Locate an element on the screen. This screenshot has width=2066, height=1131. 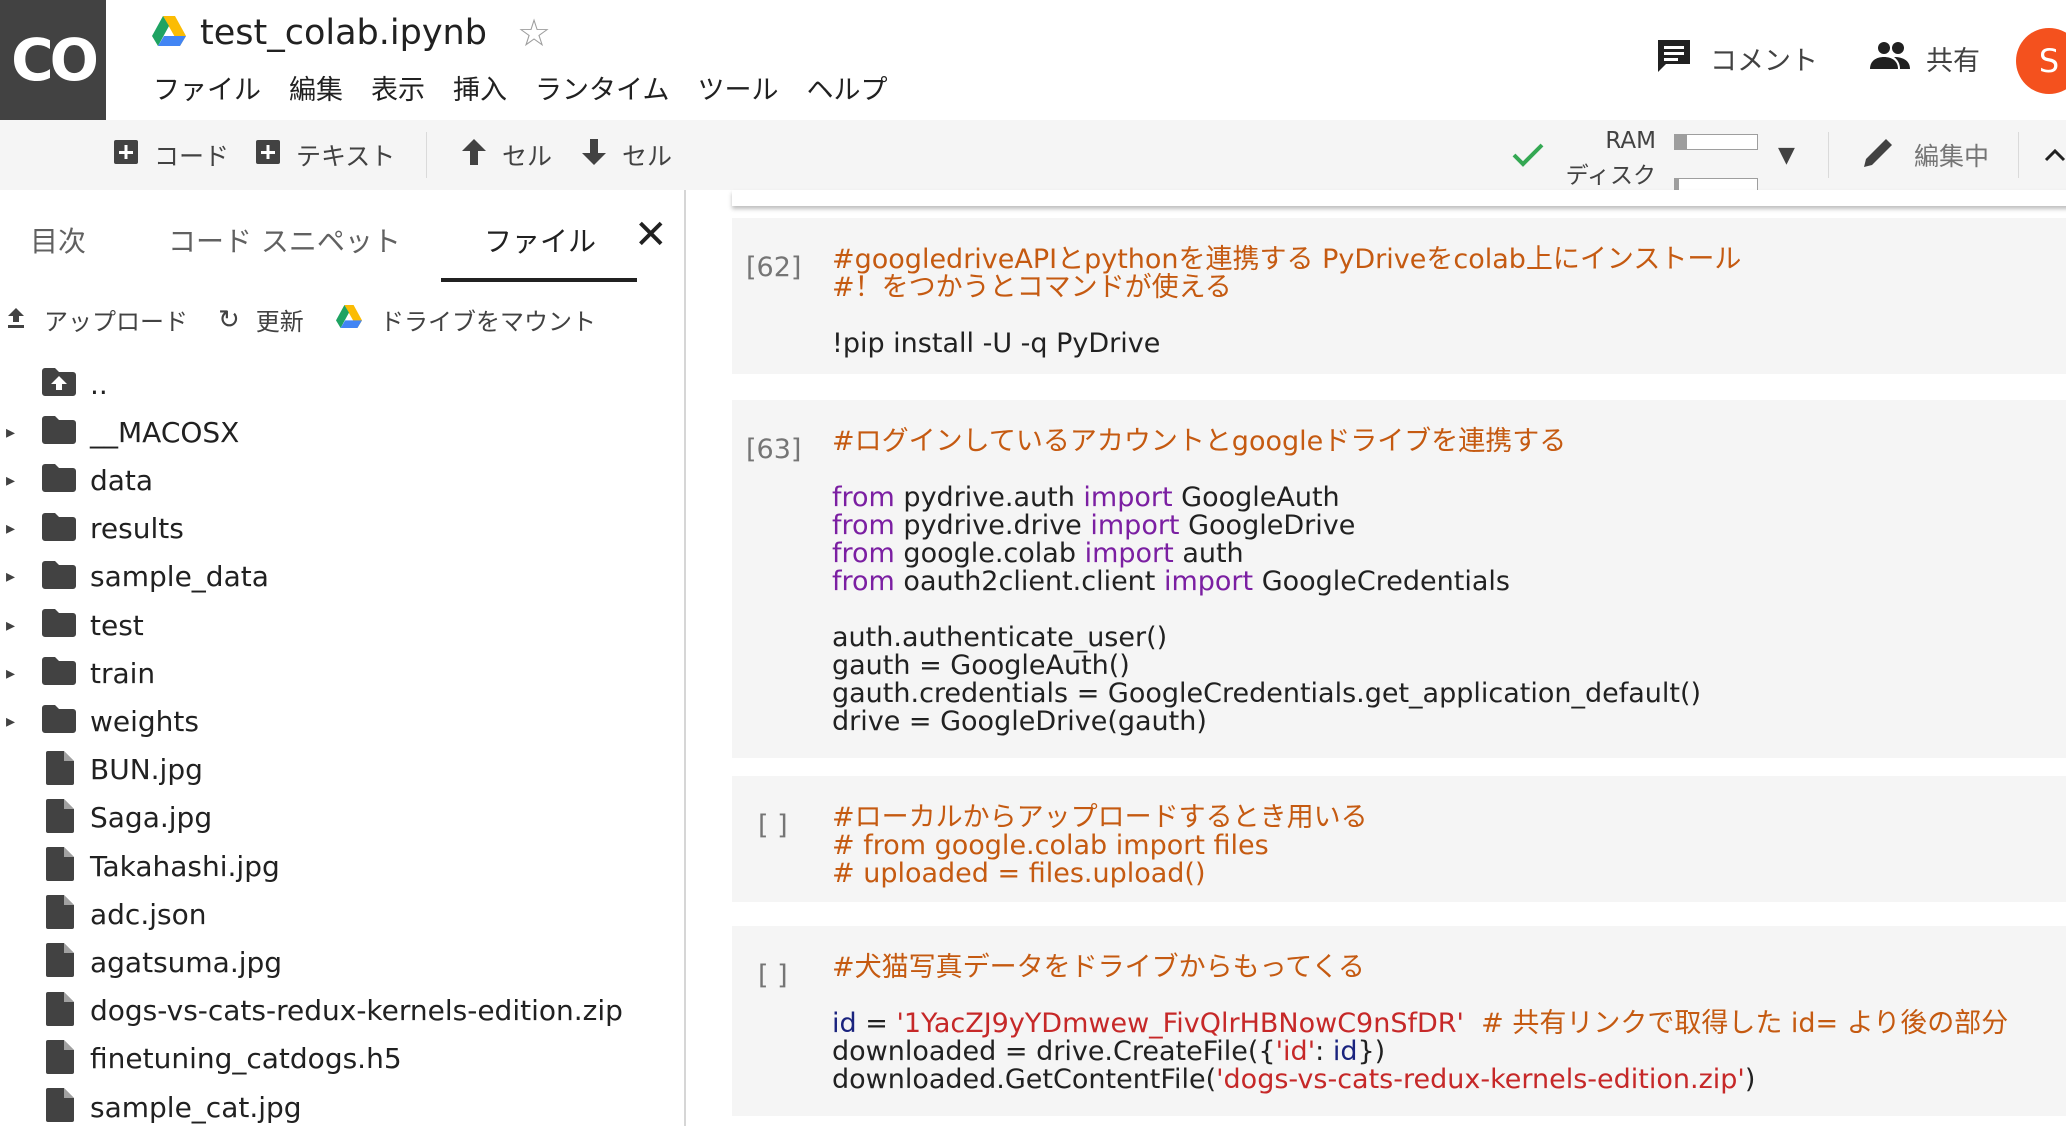
previous-cell-edge is located at coordinates (1399, 198).